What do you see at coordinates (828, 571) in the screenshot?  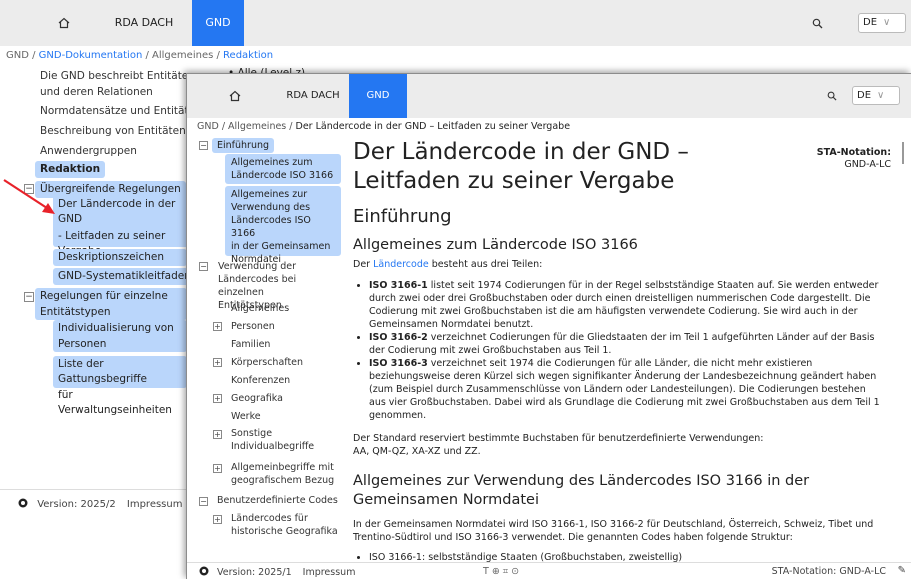 I see `footer-sta-notation: STA-Notation: GND-A-LC` at bounding box center [828, 571].